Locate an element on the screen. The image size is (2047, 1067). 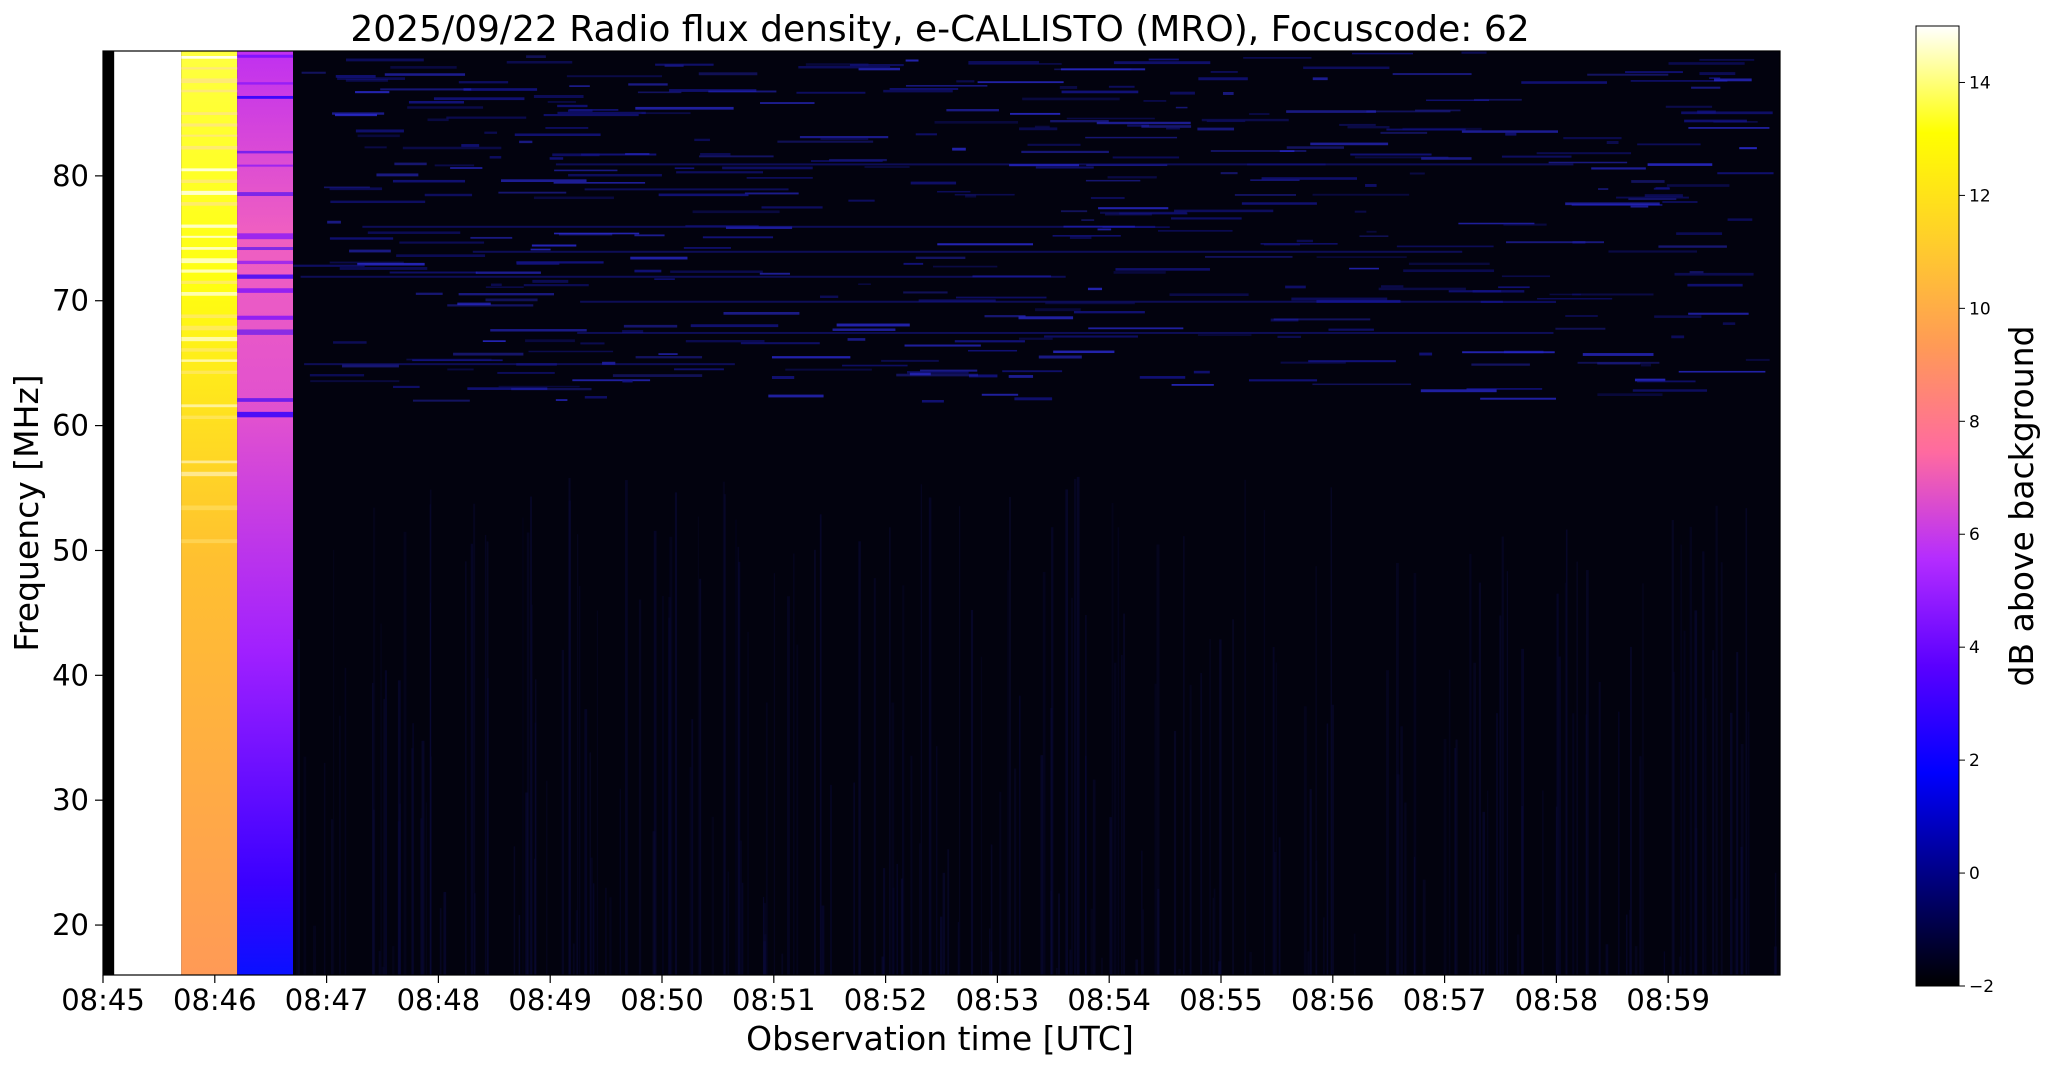
colorbar-tick-label: 6 is located at coordinates (1974, 535).